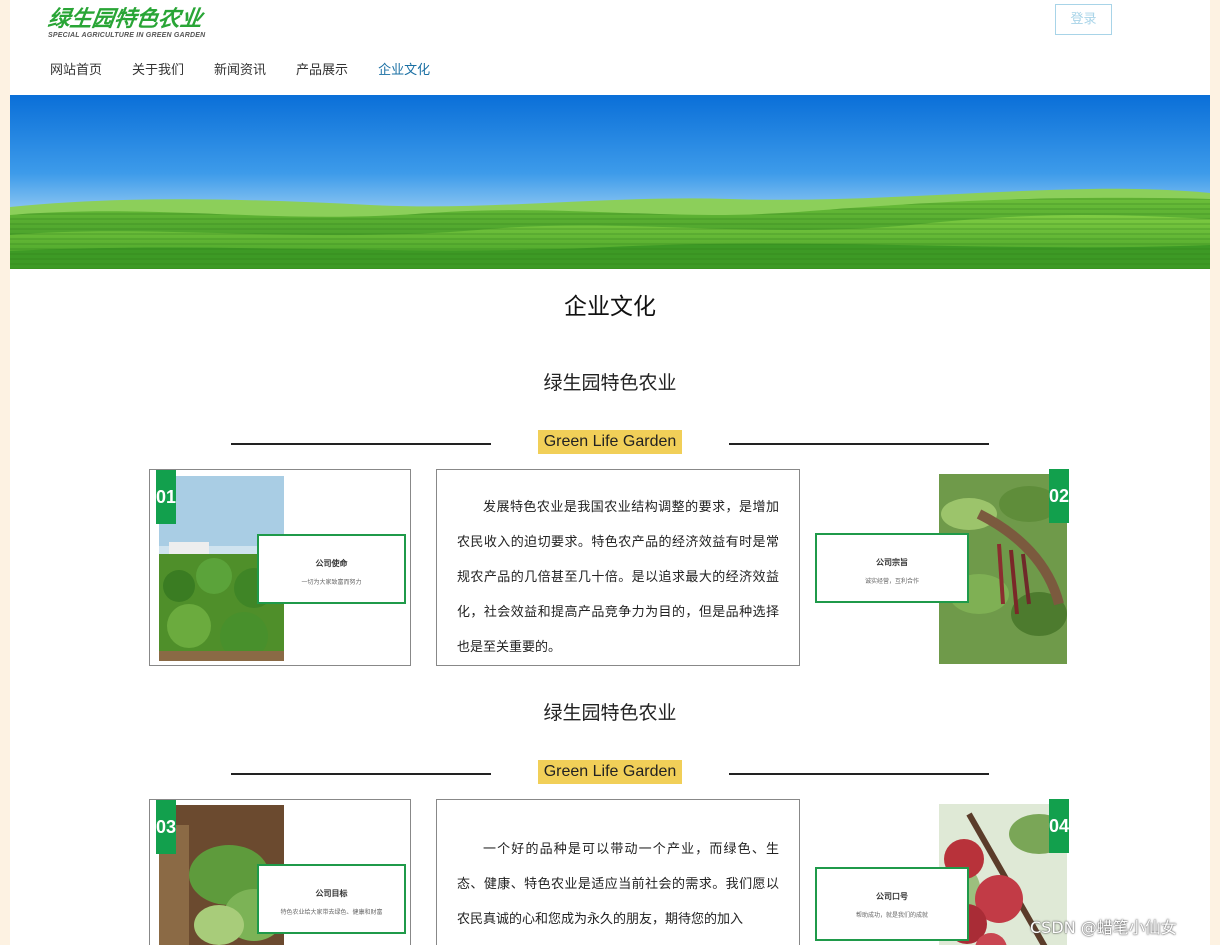 This screenshot has height=945, width=1220. What do you see at coordinates (892, 562) in the screenshot?
I see `info-title: 公司宗旨` at bounding box center [892, 562].